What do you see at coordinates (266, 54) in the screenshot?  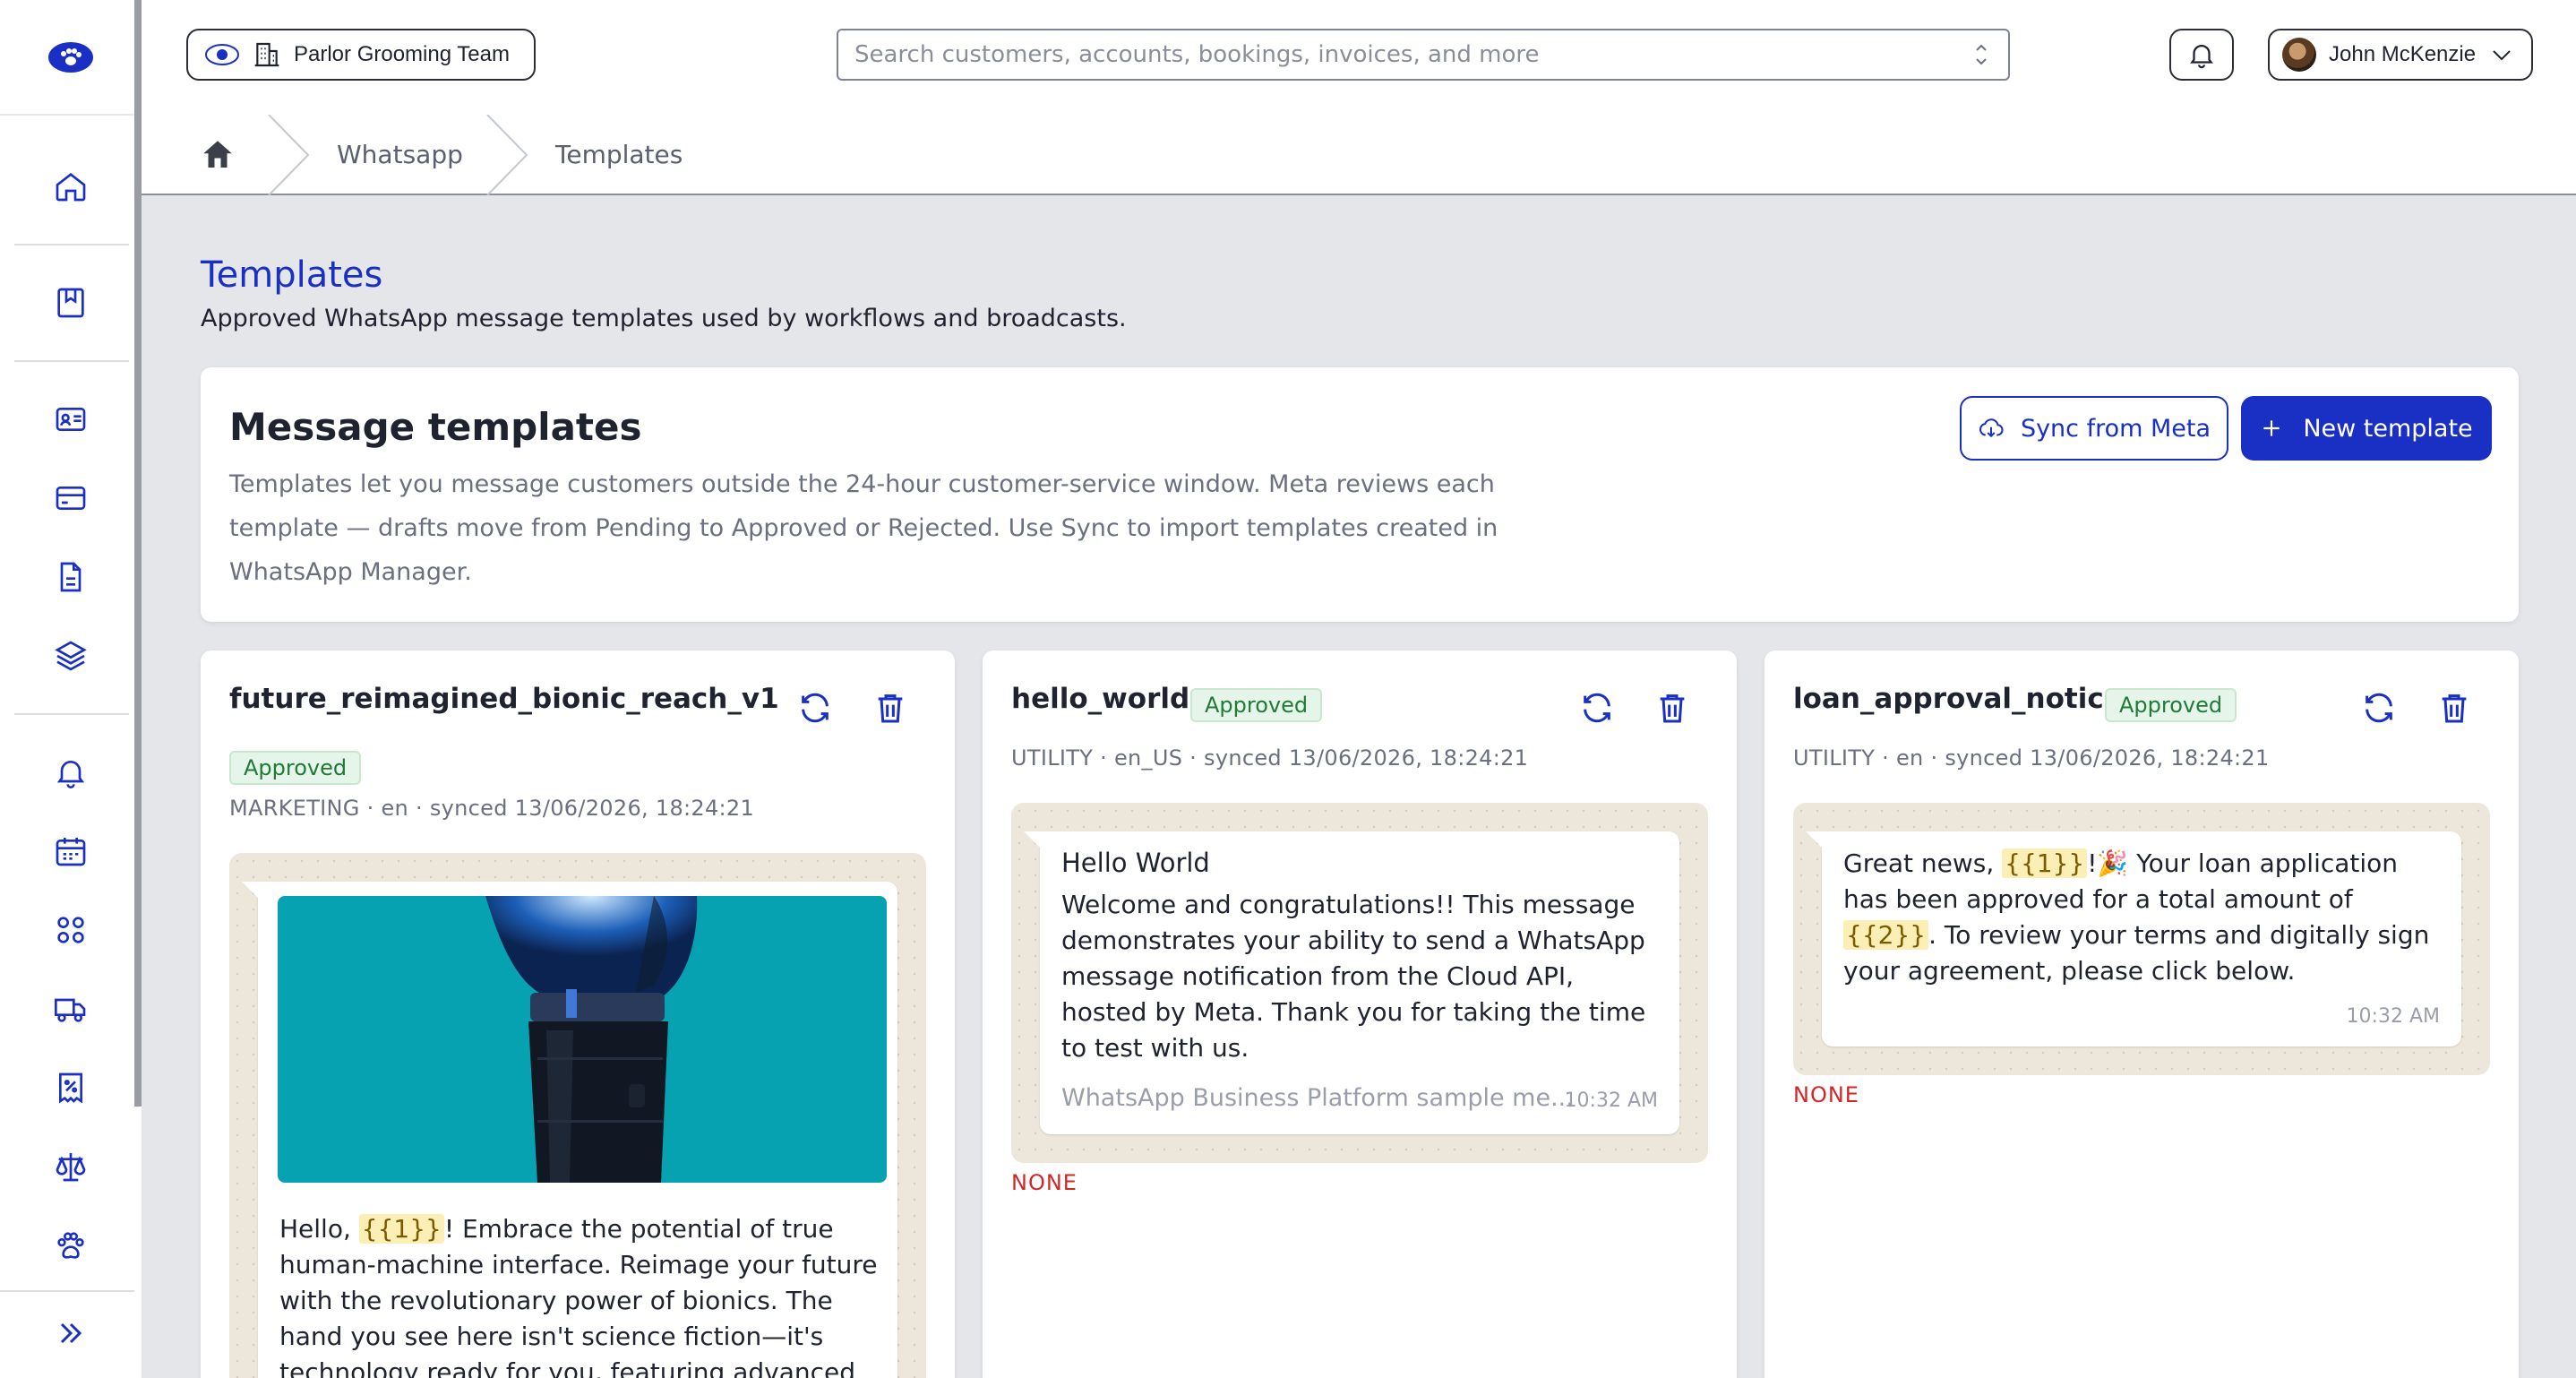 I see `building-icon` at bounding box center [266, 54].